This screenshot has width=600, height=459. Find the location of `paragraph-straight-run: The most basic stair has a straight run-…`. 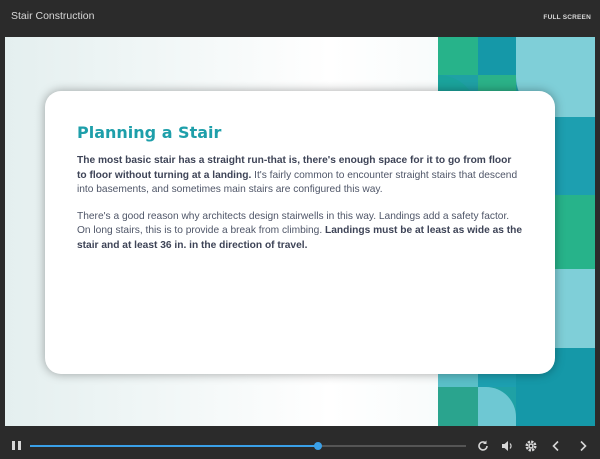

paragraph-straight-run: The most basic stair has a straight run-… is located at coordinates (300, 176).